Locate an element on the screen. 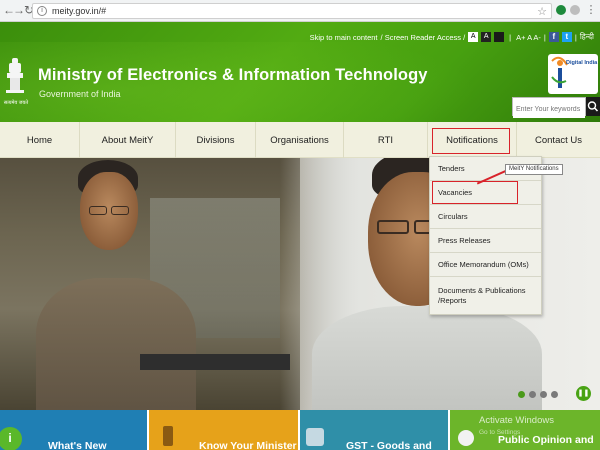 The height and width of the screenshot is (450, 600). speaker-figure-left is located at coordinates (116, 344).